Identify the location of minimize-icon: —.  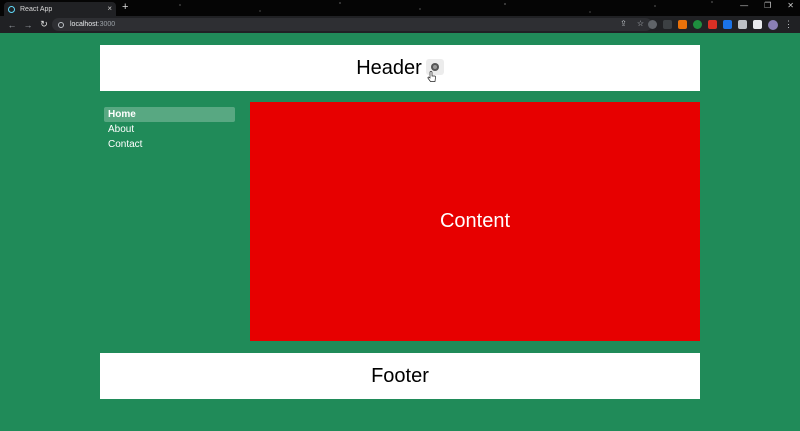
(744, 5).